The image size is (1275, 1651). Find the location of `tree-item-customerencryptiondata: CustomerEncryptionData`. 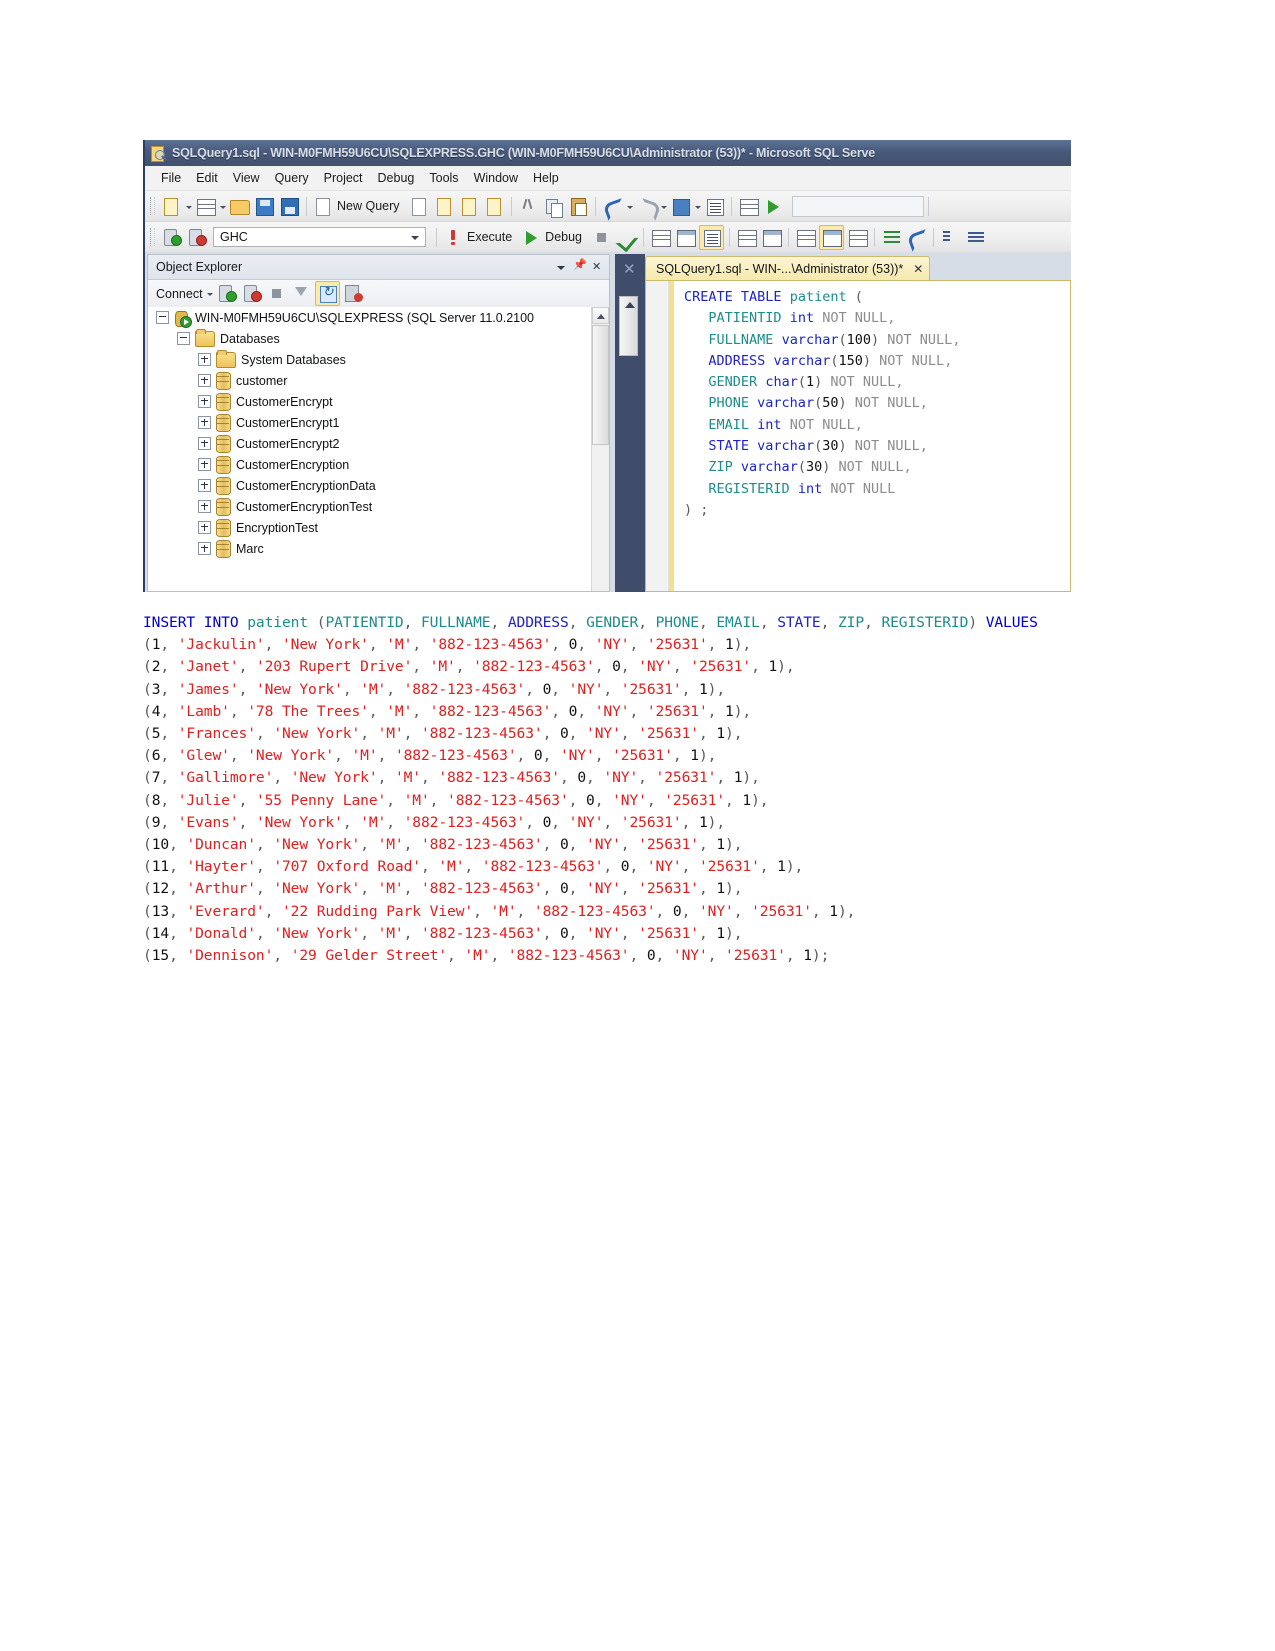

tree-item-customerencryptiondata: CustomerEncryptionData is located at coordinates (378, 485).